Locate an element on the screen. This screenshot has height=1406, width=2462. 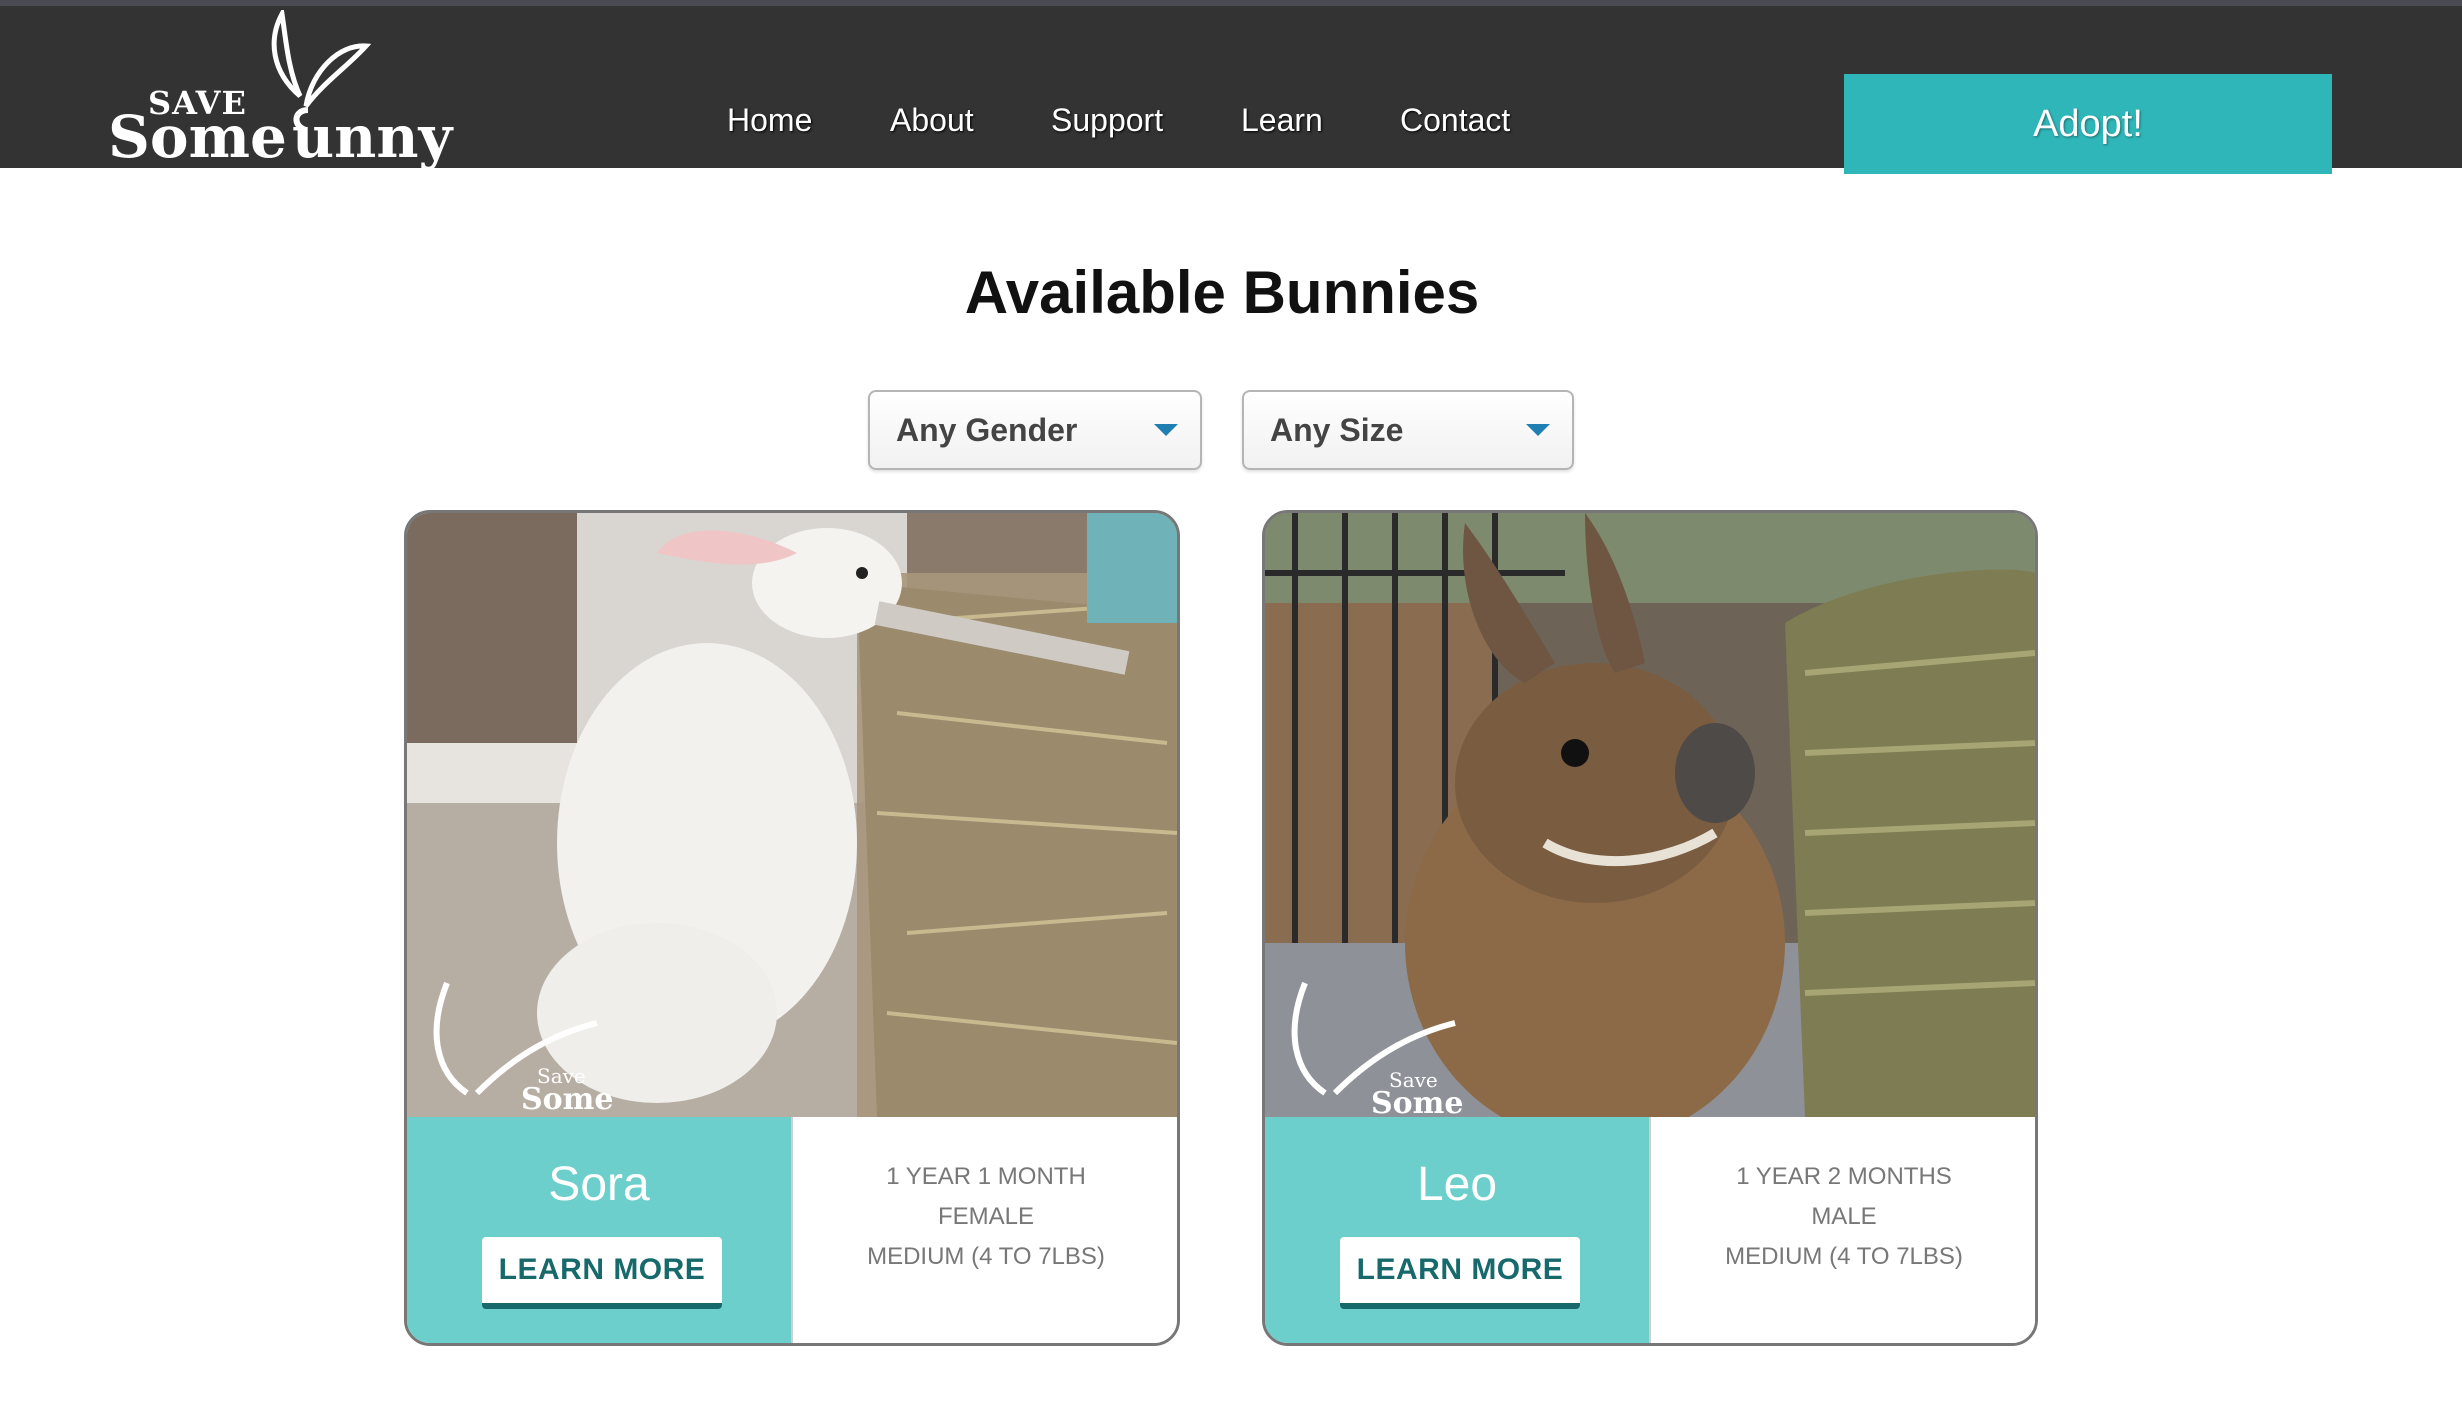
info-panel: 1 YEAR 1 MONTH FEMALE MEDIUM (4 TO 7LBS) is located at coordinates (984, 1230).